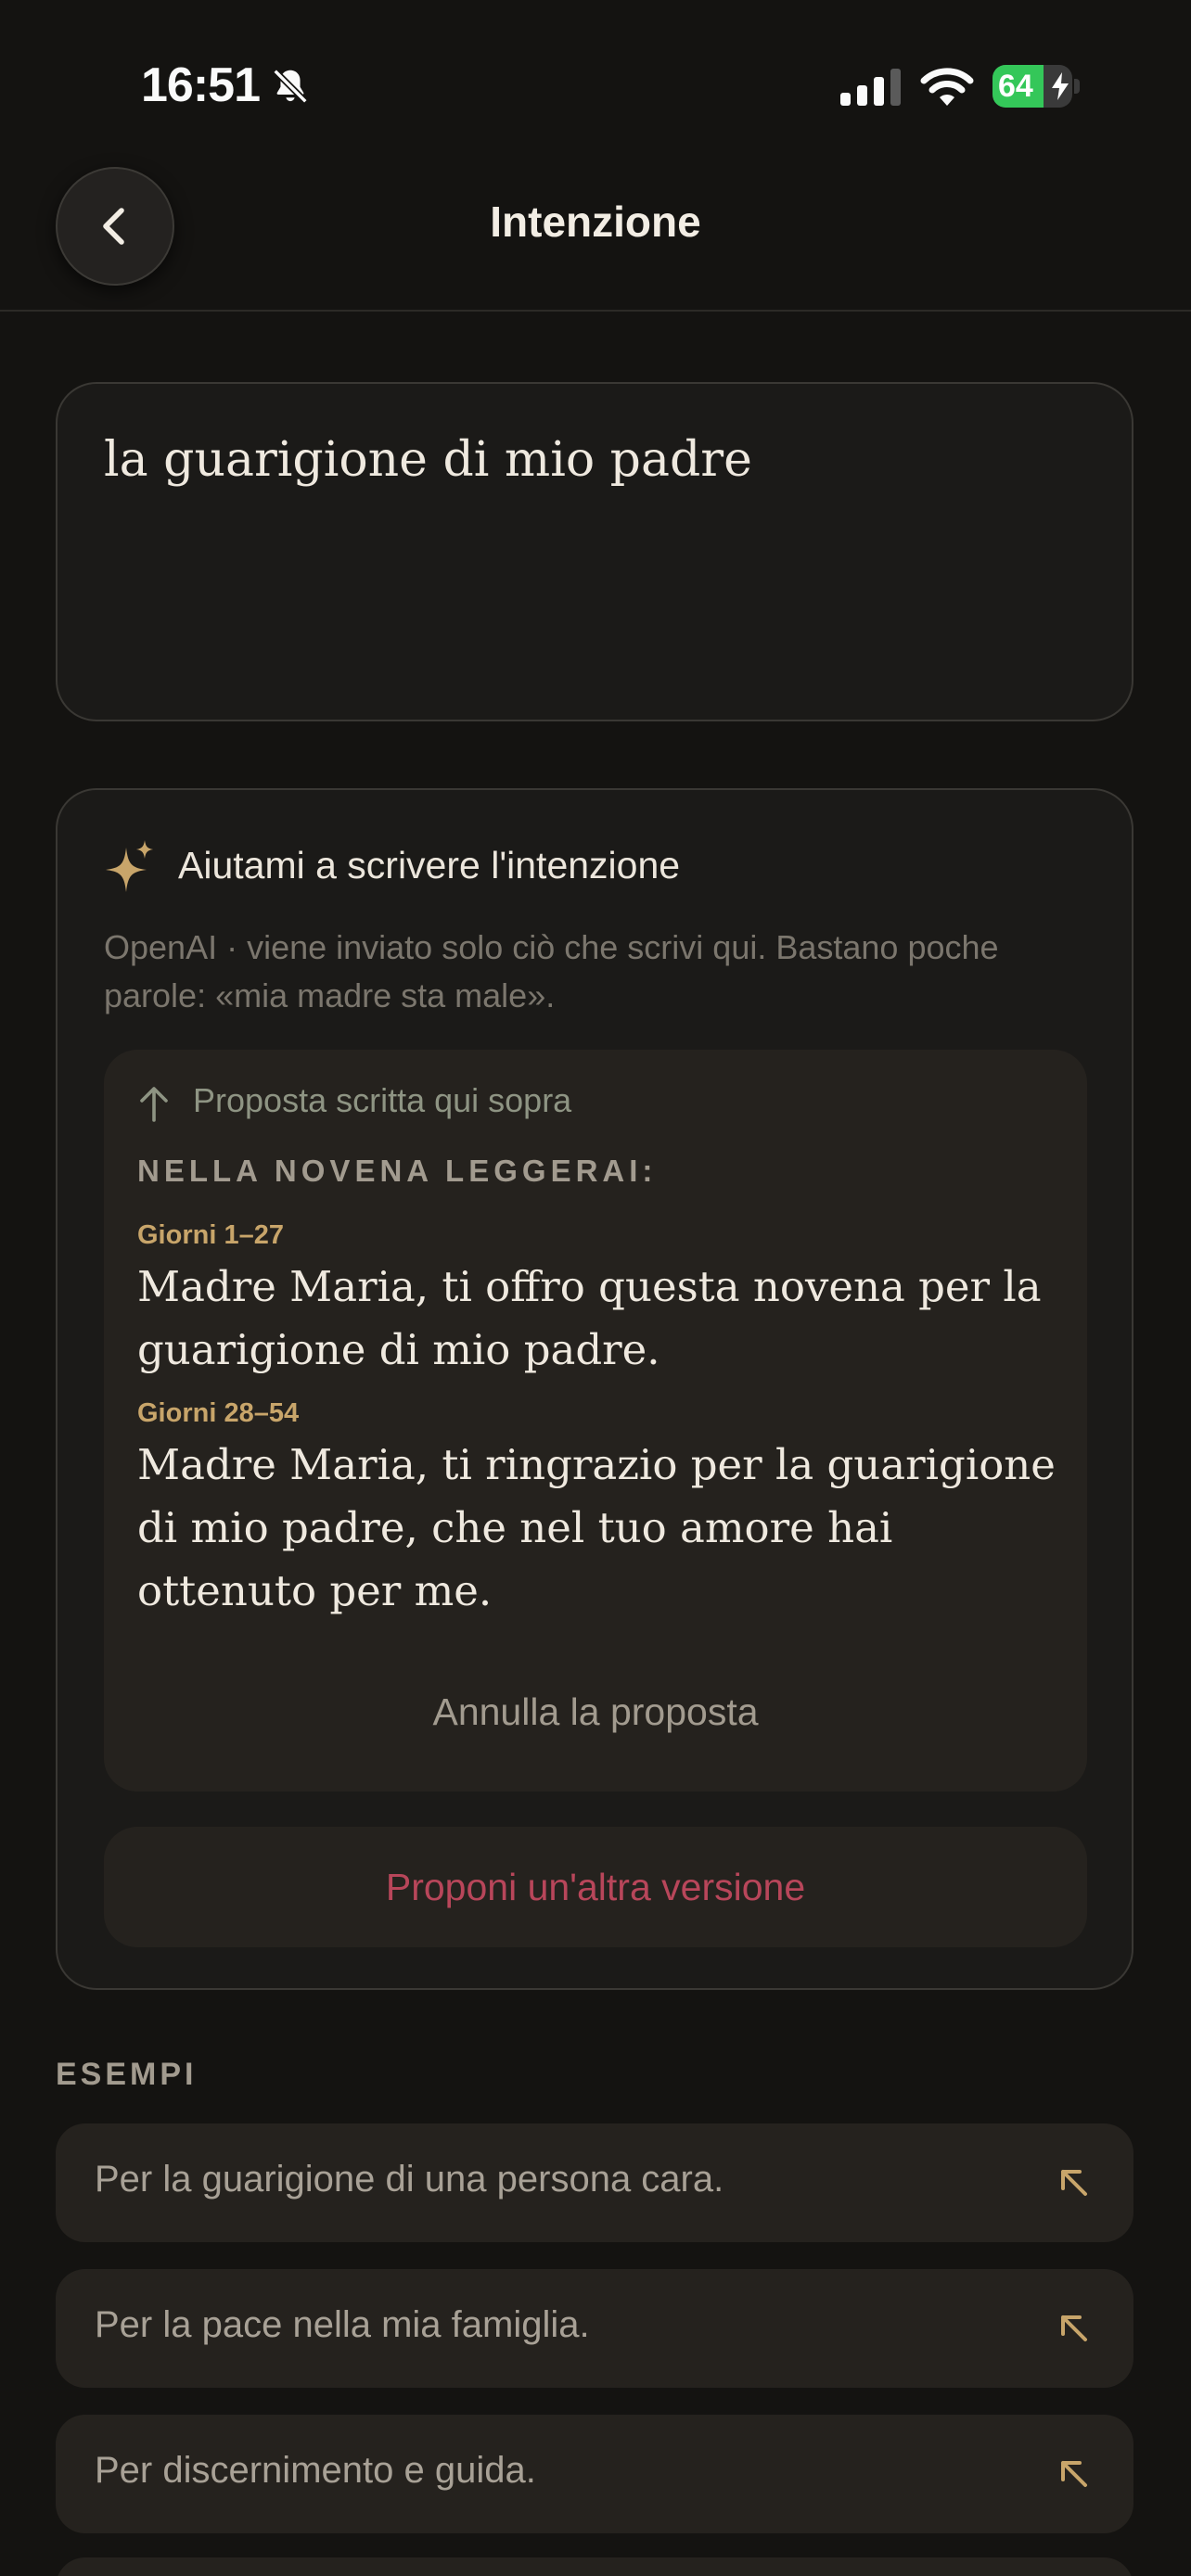 The width and height of the screenshot is (1191, 2576). What do you see at coordinates (127, 2074) in the screenshot?
I see `examples-section-title: ESEMPI` at bounding box center [127, 2074].